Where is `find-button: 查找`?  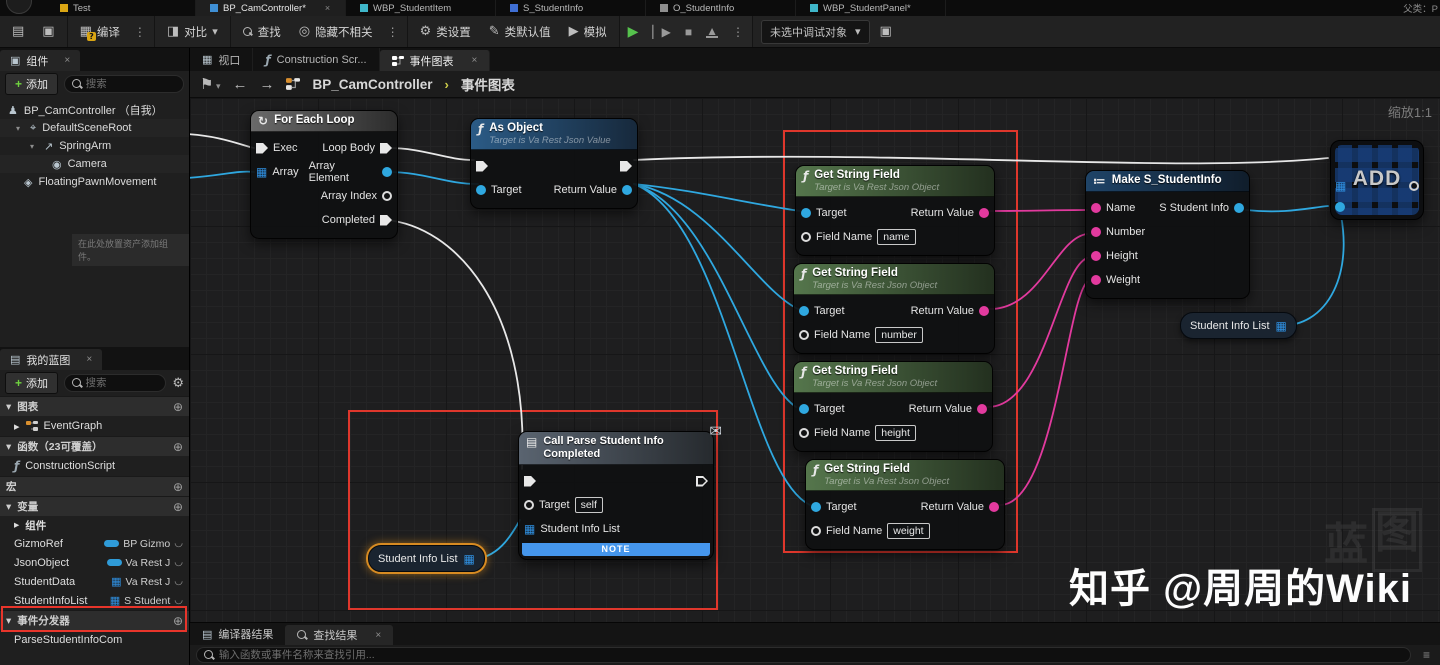
find-button: 查找 is located at coordinates (262, 32).